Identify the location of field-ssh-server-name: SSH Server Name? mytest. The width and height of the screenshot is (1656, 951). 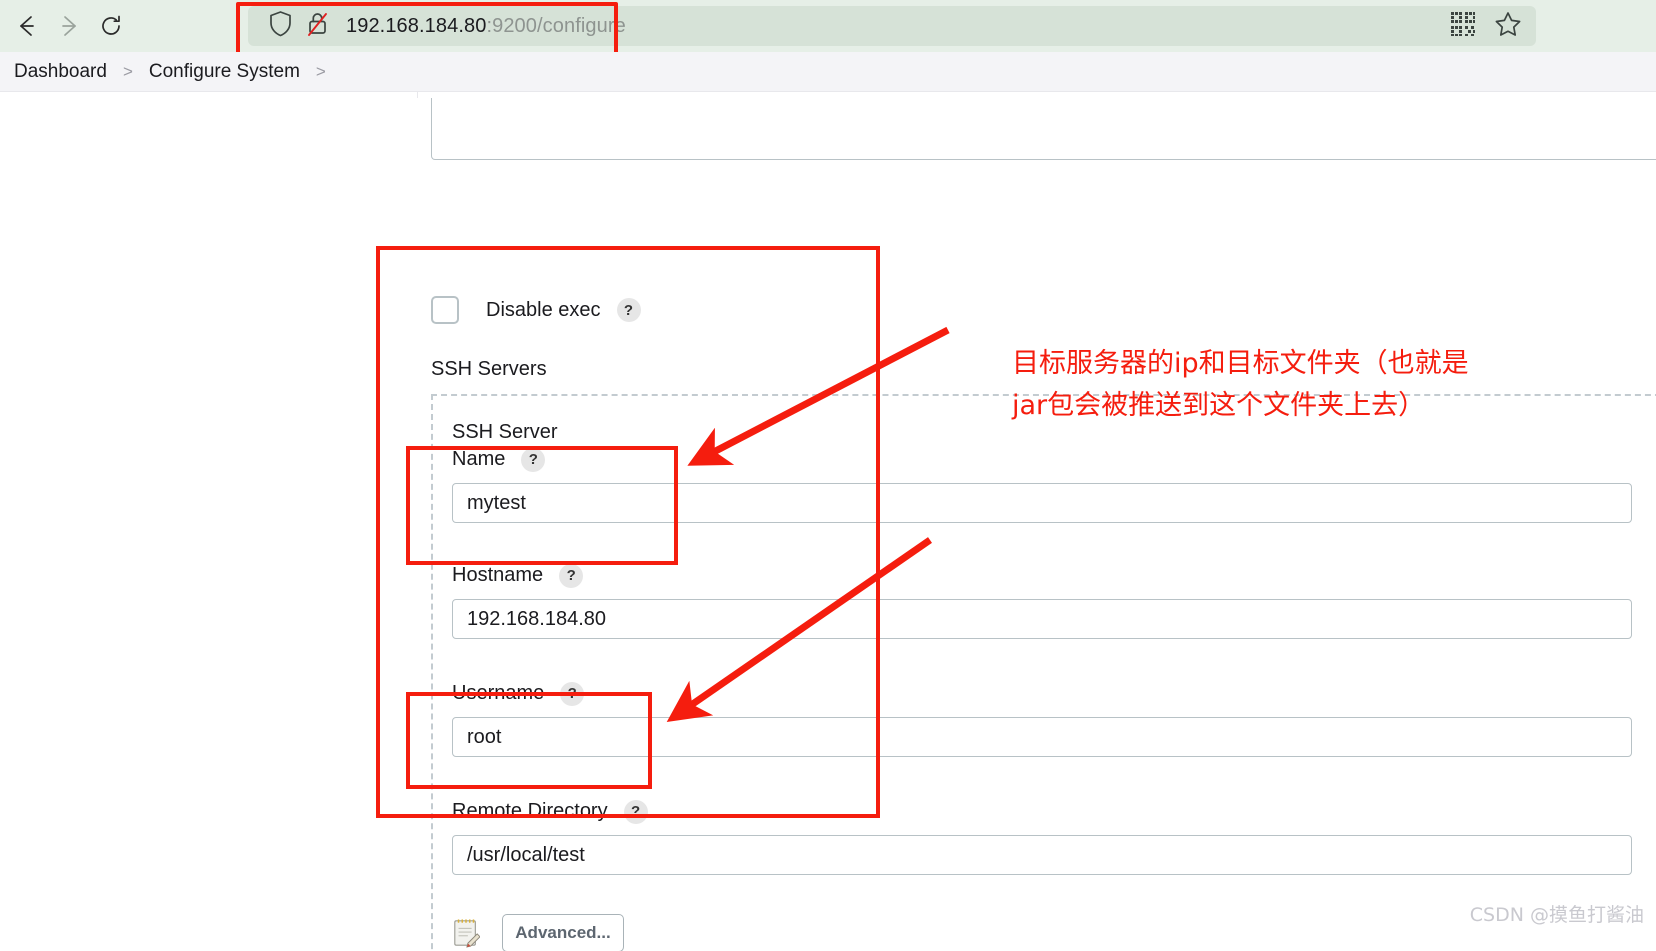
(1042, 471).